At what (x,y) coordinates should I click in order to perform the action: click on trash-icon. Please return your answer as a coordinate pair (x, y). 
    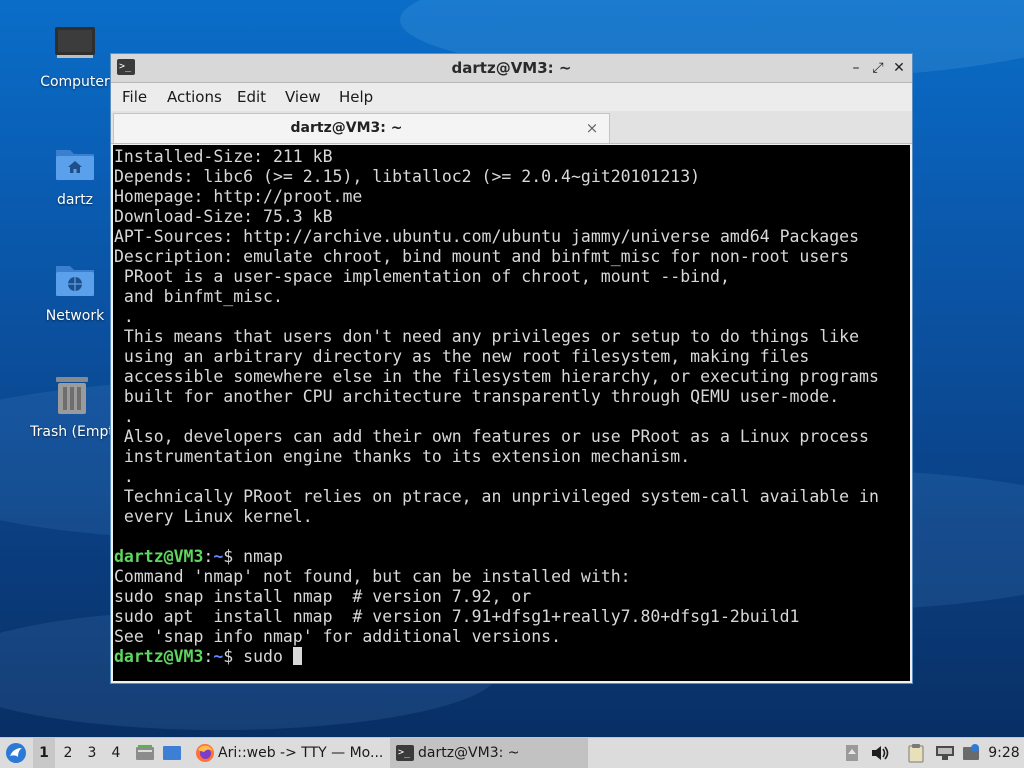
    Looking at the image, I should click on (72, 395).